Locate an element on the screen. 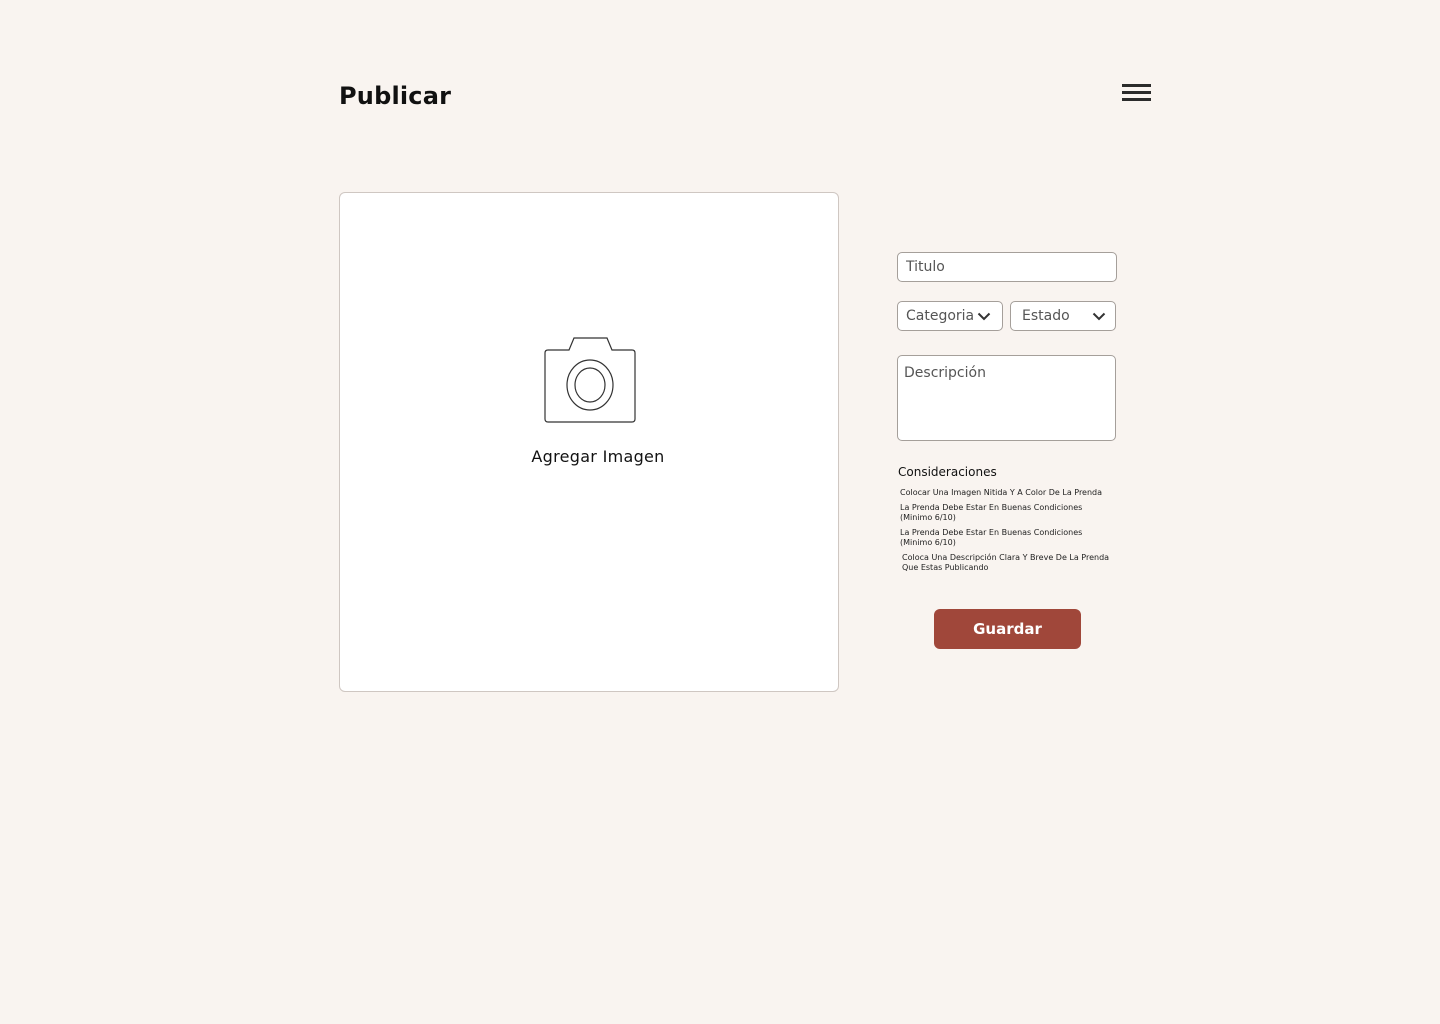 The width and height of the screenshot is (1440, 1024). state-select: Estado is located at coordinates (1063, 316).